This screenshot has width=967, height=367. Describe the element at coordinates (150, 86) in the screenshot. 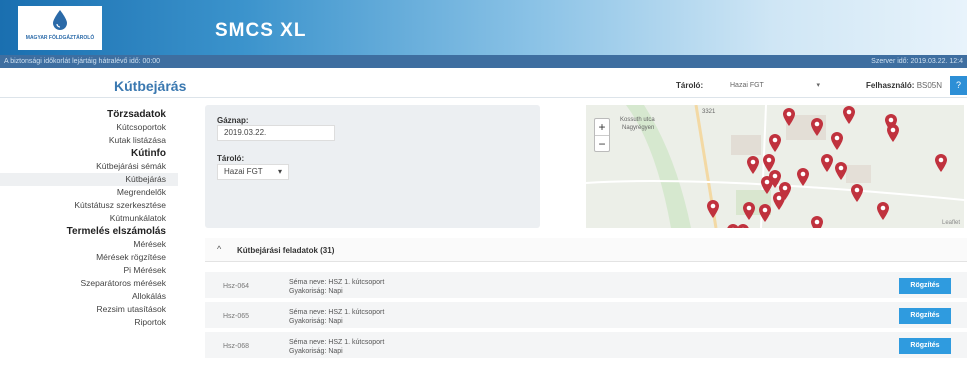

I see `page-title: Kútbejárás` at that location.